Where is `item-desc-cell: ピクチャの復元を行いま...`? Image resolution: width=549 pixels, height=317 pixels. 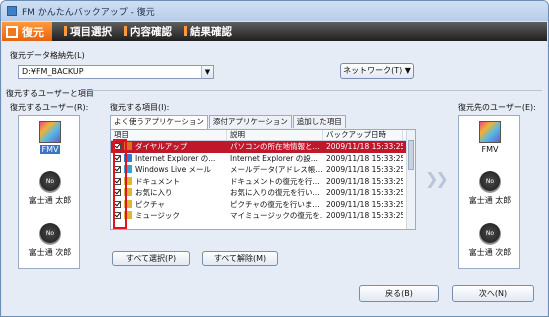 item-desc-cell: ピクチャの復元を行いま... is located at coordinates (275, 204).